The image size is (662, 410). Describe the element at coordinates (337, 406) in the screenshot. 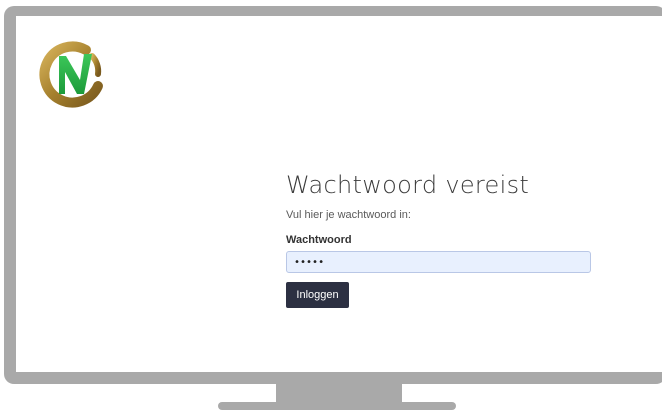

I see `monitor-stand-base` at that location.